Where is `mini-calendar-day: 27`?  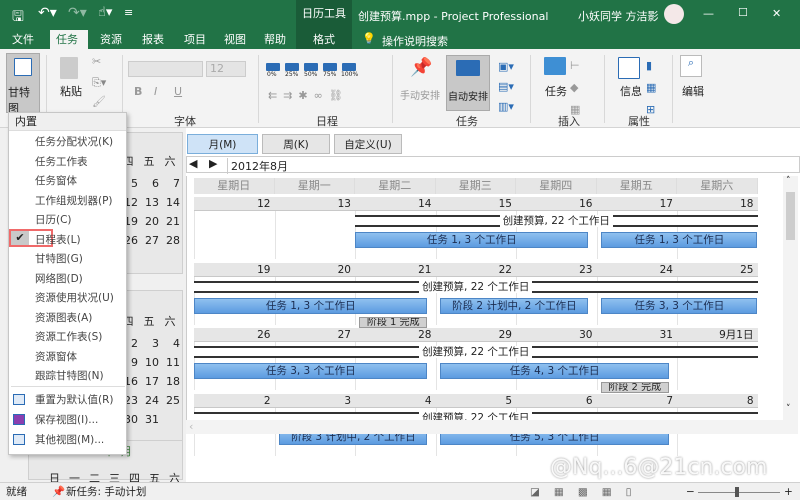
mini-calendar-day: 27 is located at coordinates (149, 240).